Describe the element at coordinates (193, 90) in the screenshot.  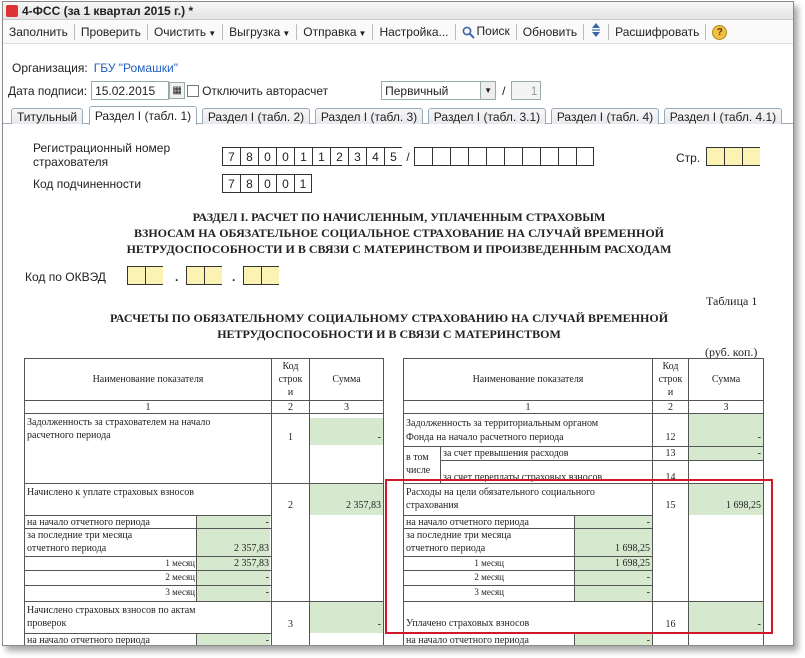
I see `autocalc-checkbox` at that location.